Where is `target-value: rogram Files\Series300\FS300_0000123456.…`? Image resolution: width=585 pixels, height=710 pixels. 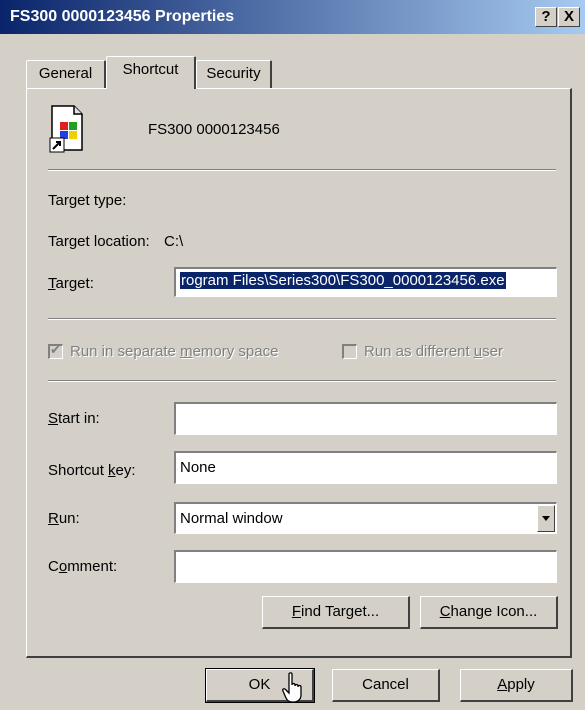 target-value: rogram Files\Series300\FS300_0000123456.… is located at coordinates (343, 280).